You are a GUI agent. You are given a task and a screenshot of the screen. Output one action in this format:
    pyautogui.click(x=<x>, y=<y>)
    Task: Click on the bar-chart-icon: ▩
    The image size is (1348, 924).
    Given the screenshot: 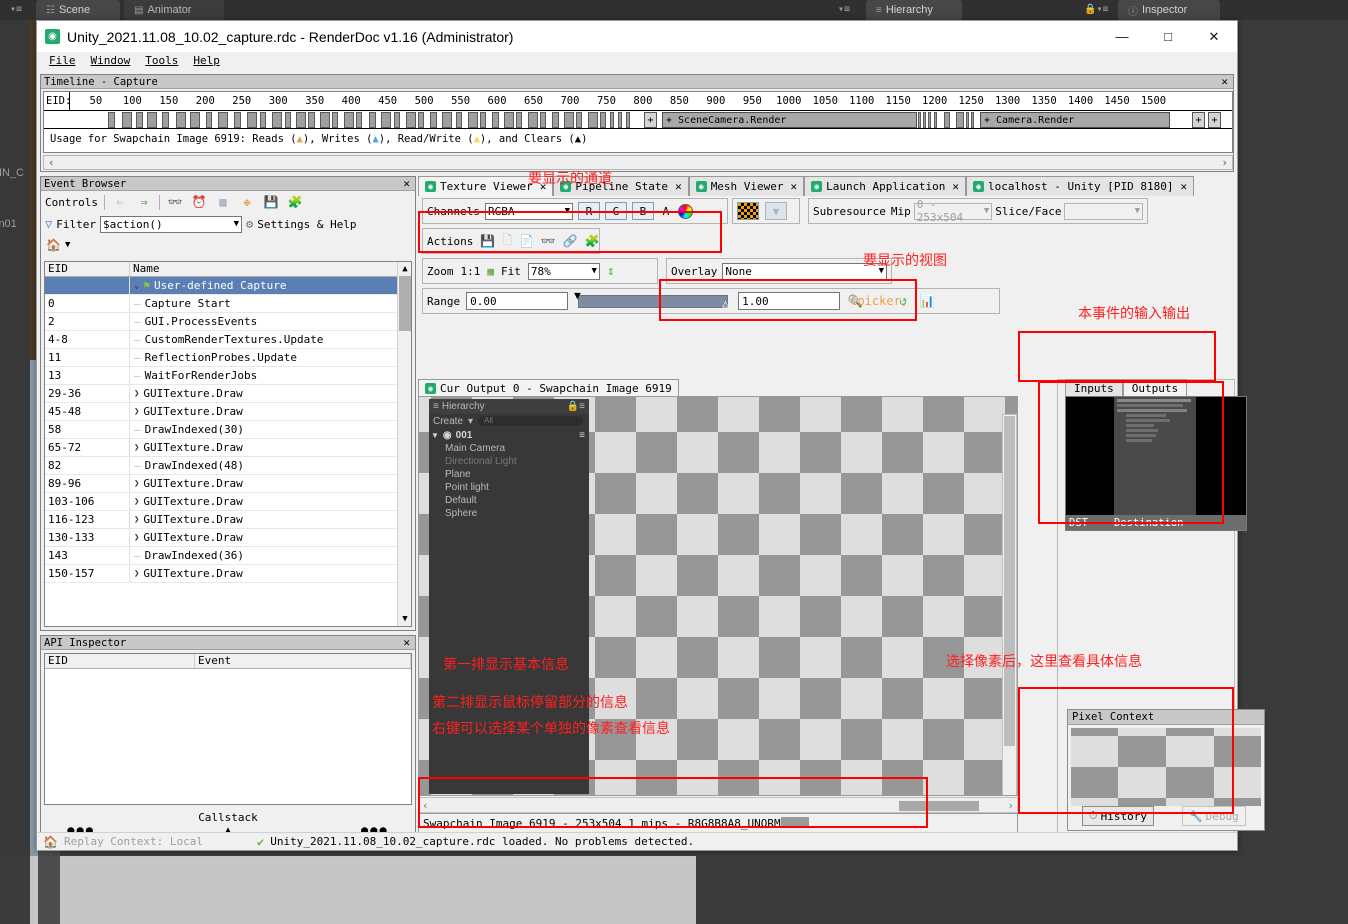 What is the action you would take?
    pyautogui.click(x=223, y=202)
    